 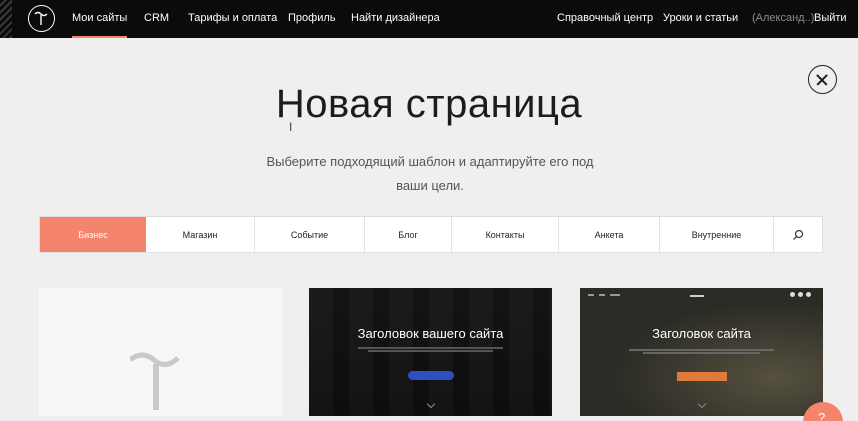 What do you see at coordinates (609, 234) in the screenshot?
I see `tab-form: Анкета` at bounding box center [609, 234].